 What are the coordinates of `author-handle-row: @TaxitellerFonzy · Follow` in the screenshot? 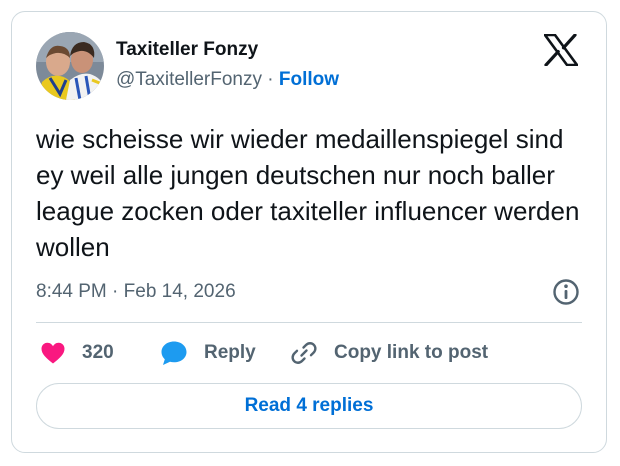 It's located at (227, 80).